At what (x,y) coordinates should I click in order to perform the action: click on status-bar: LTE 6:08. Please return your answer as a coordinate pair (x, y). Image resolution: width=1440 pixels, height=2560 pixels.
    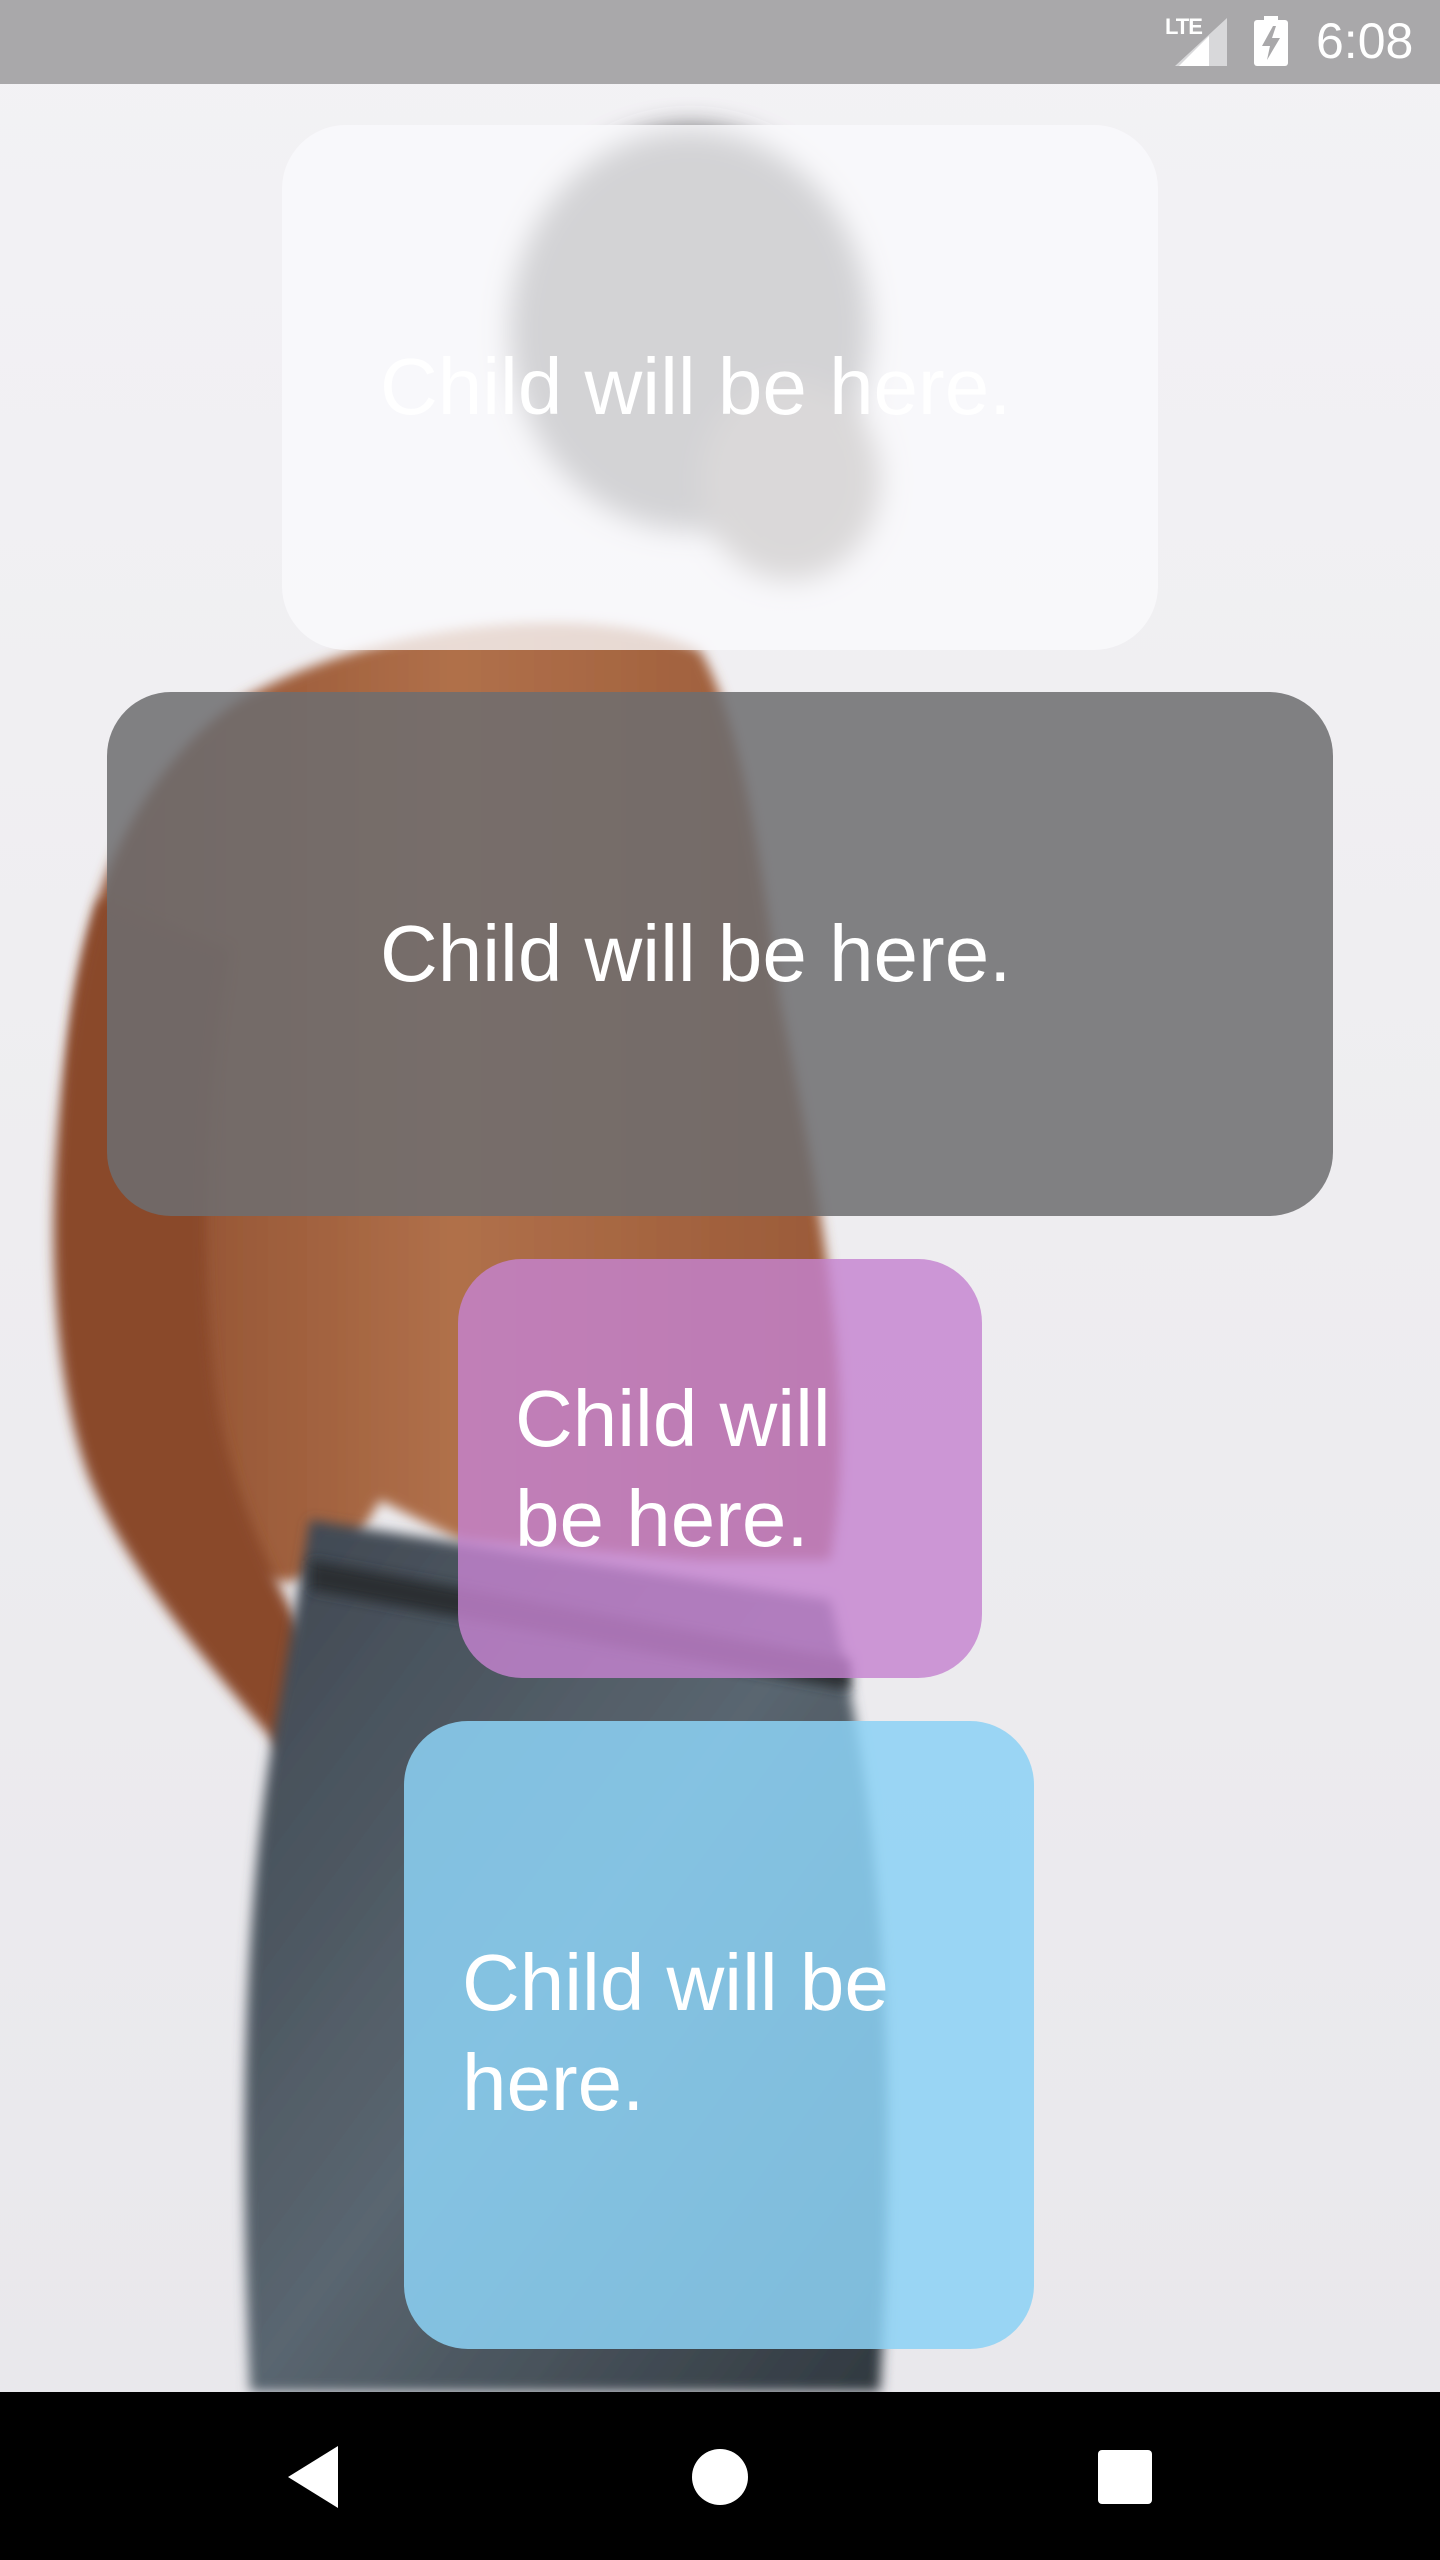
    Looking at the image, I should click on (720, 42).